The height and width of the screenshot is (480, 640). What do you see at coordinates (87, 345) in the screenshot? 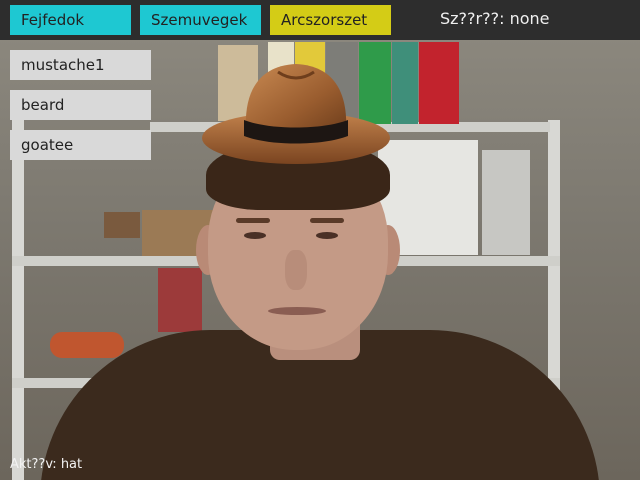
I see `orange-item` at bounding box center [87, 345].